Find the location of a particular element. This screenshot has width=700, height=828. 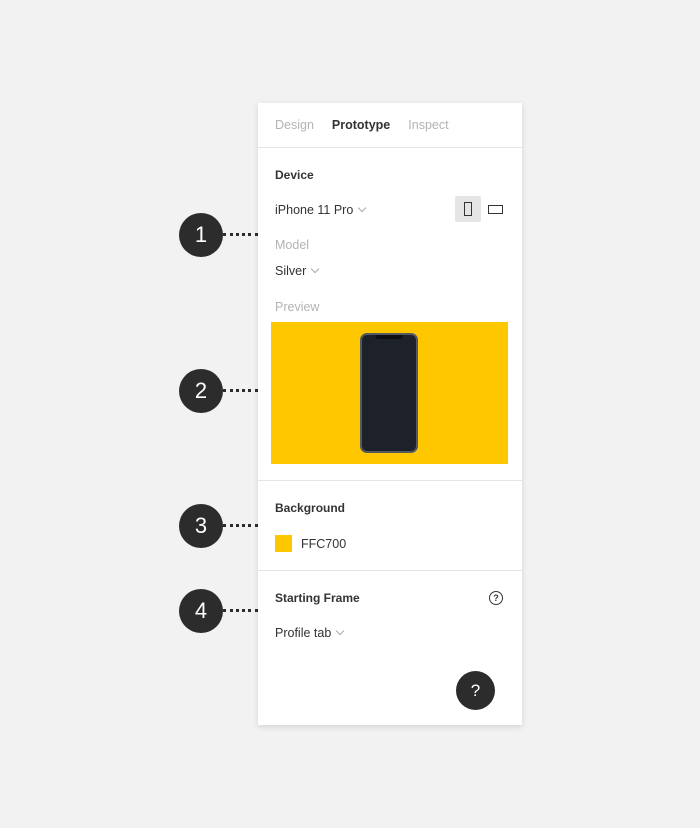

callout-number: 3 is located at coordinates (201, 525).